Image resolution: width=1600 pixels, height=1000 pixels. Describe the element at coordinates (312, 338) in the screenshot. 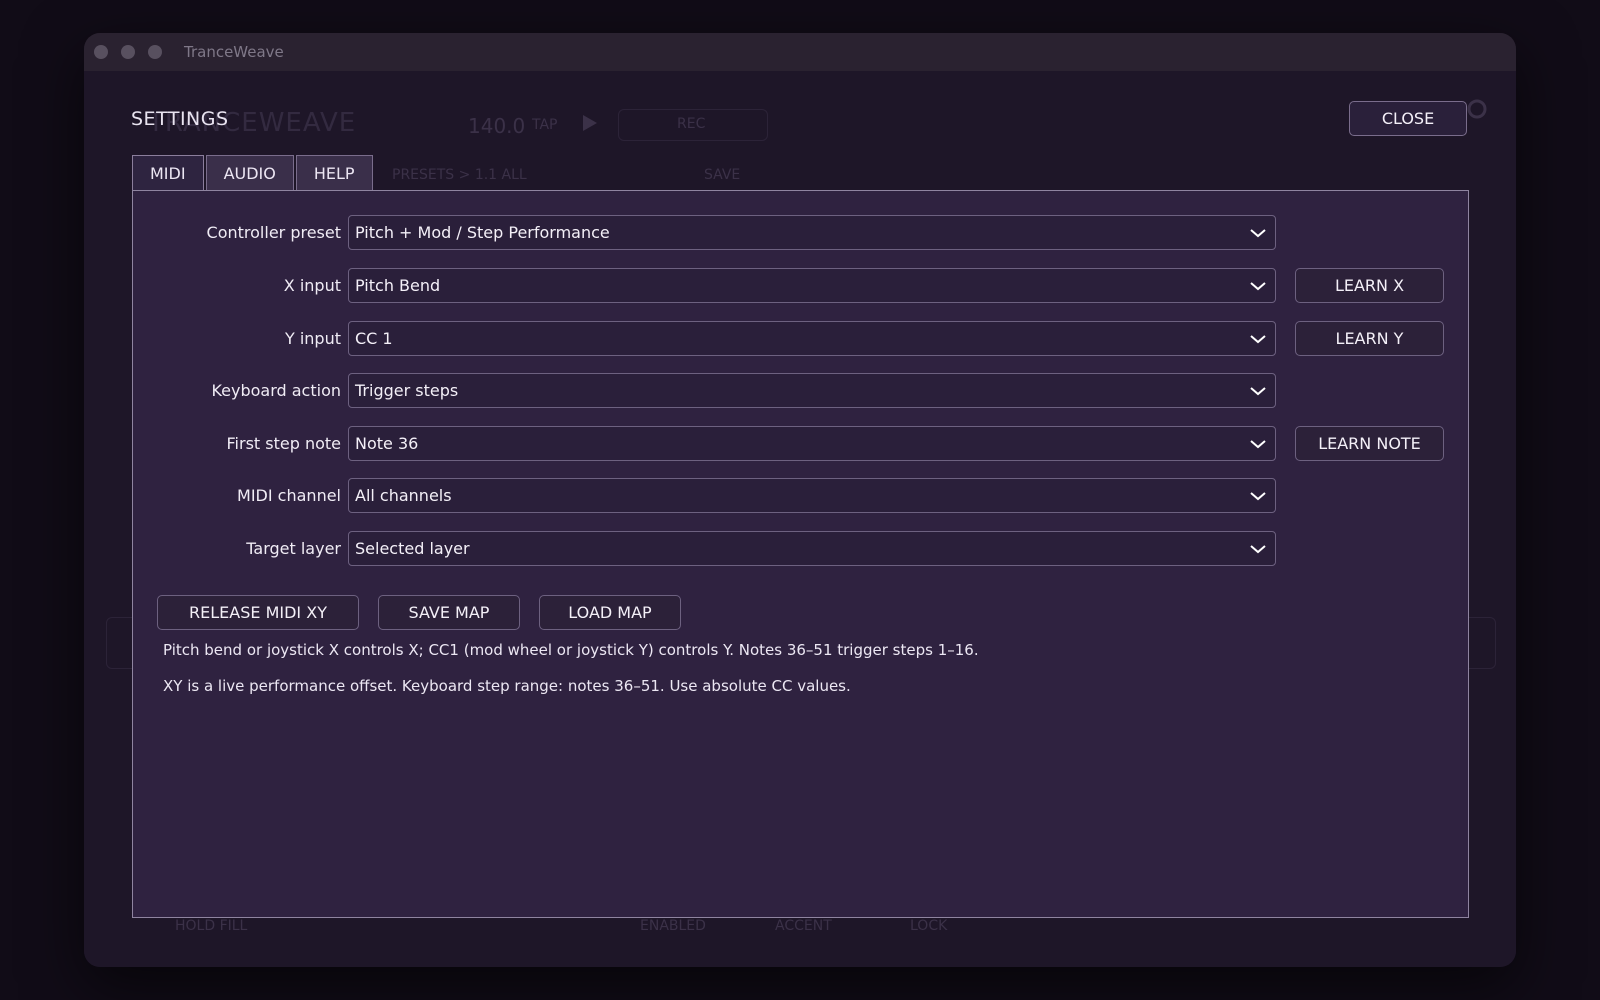

I see `y-input-label: Y input` at that location.